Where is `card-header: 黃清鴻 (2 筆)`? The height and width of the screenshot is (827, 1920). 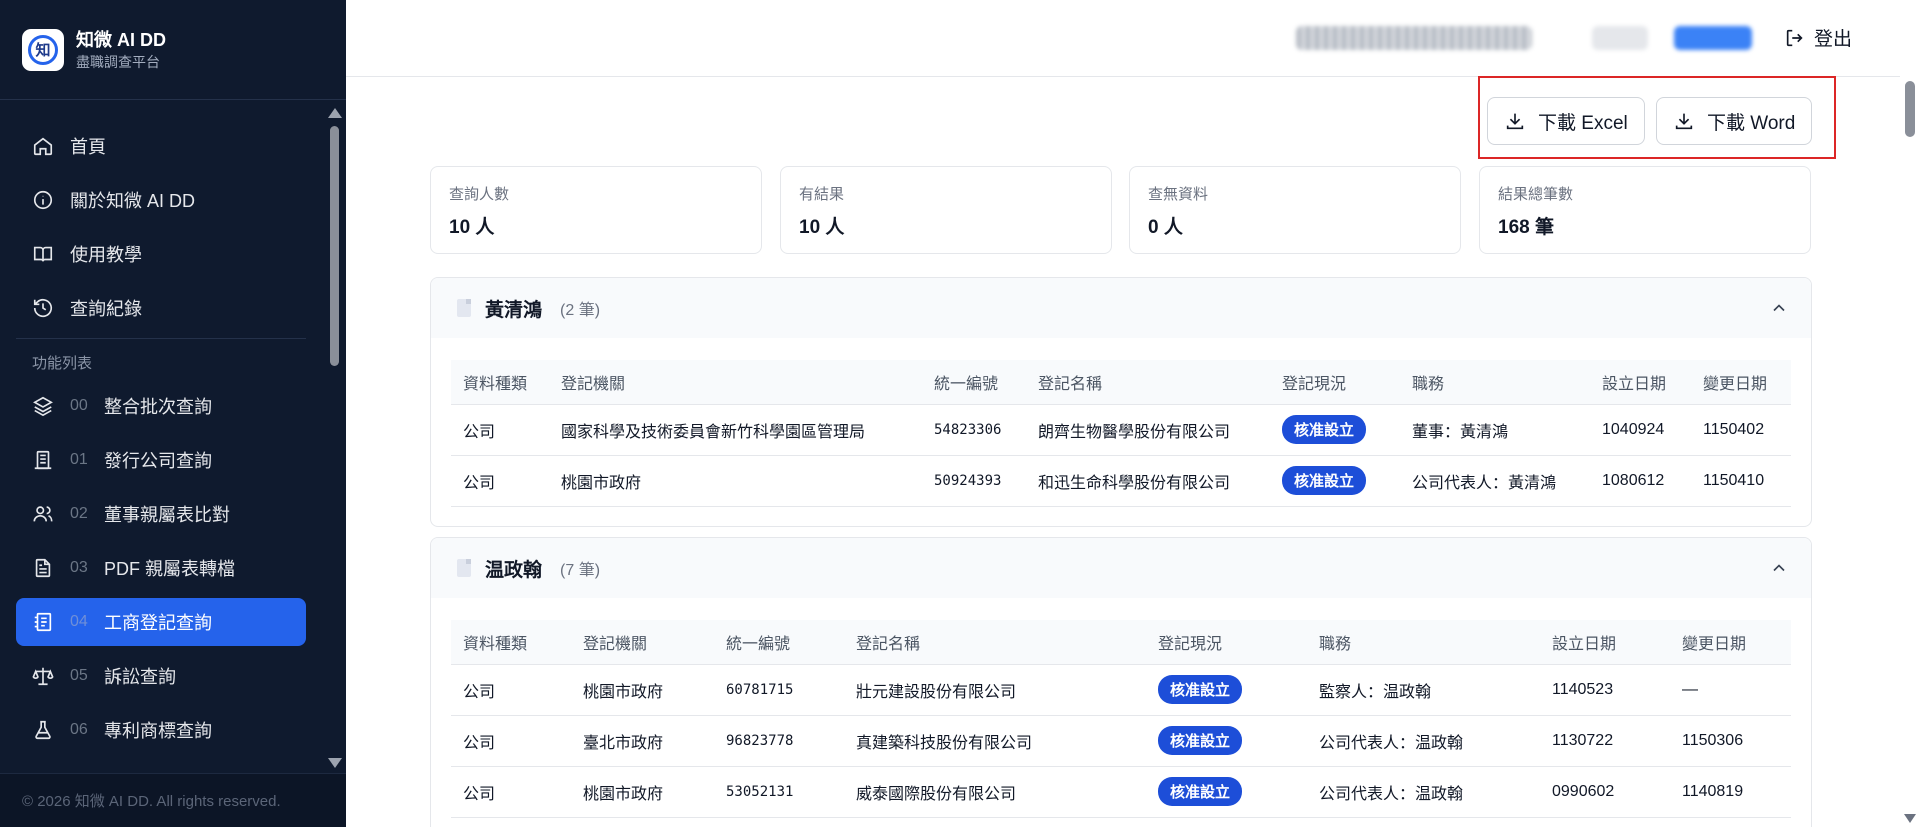 card-header: 黃清鴻 (2 筆) is located at coordinates (1121, 308).